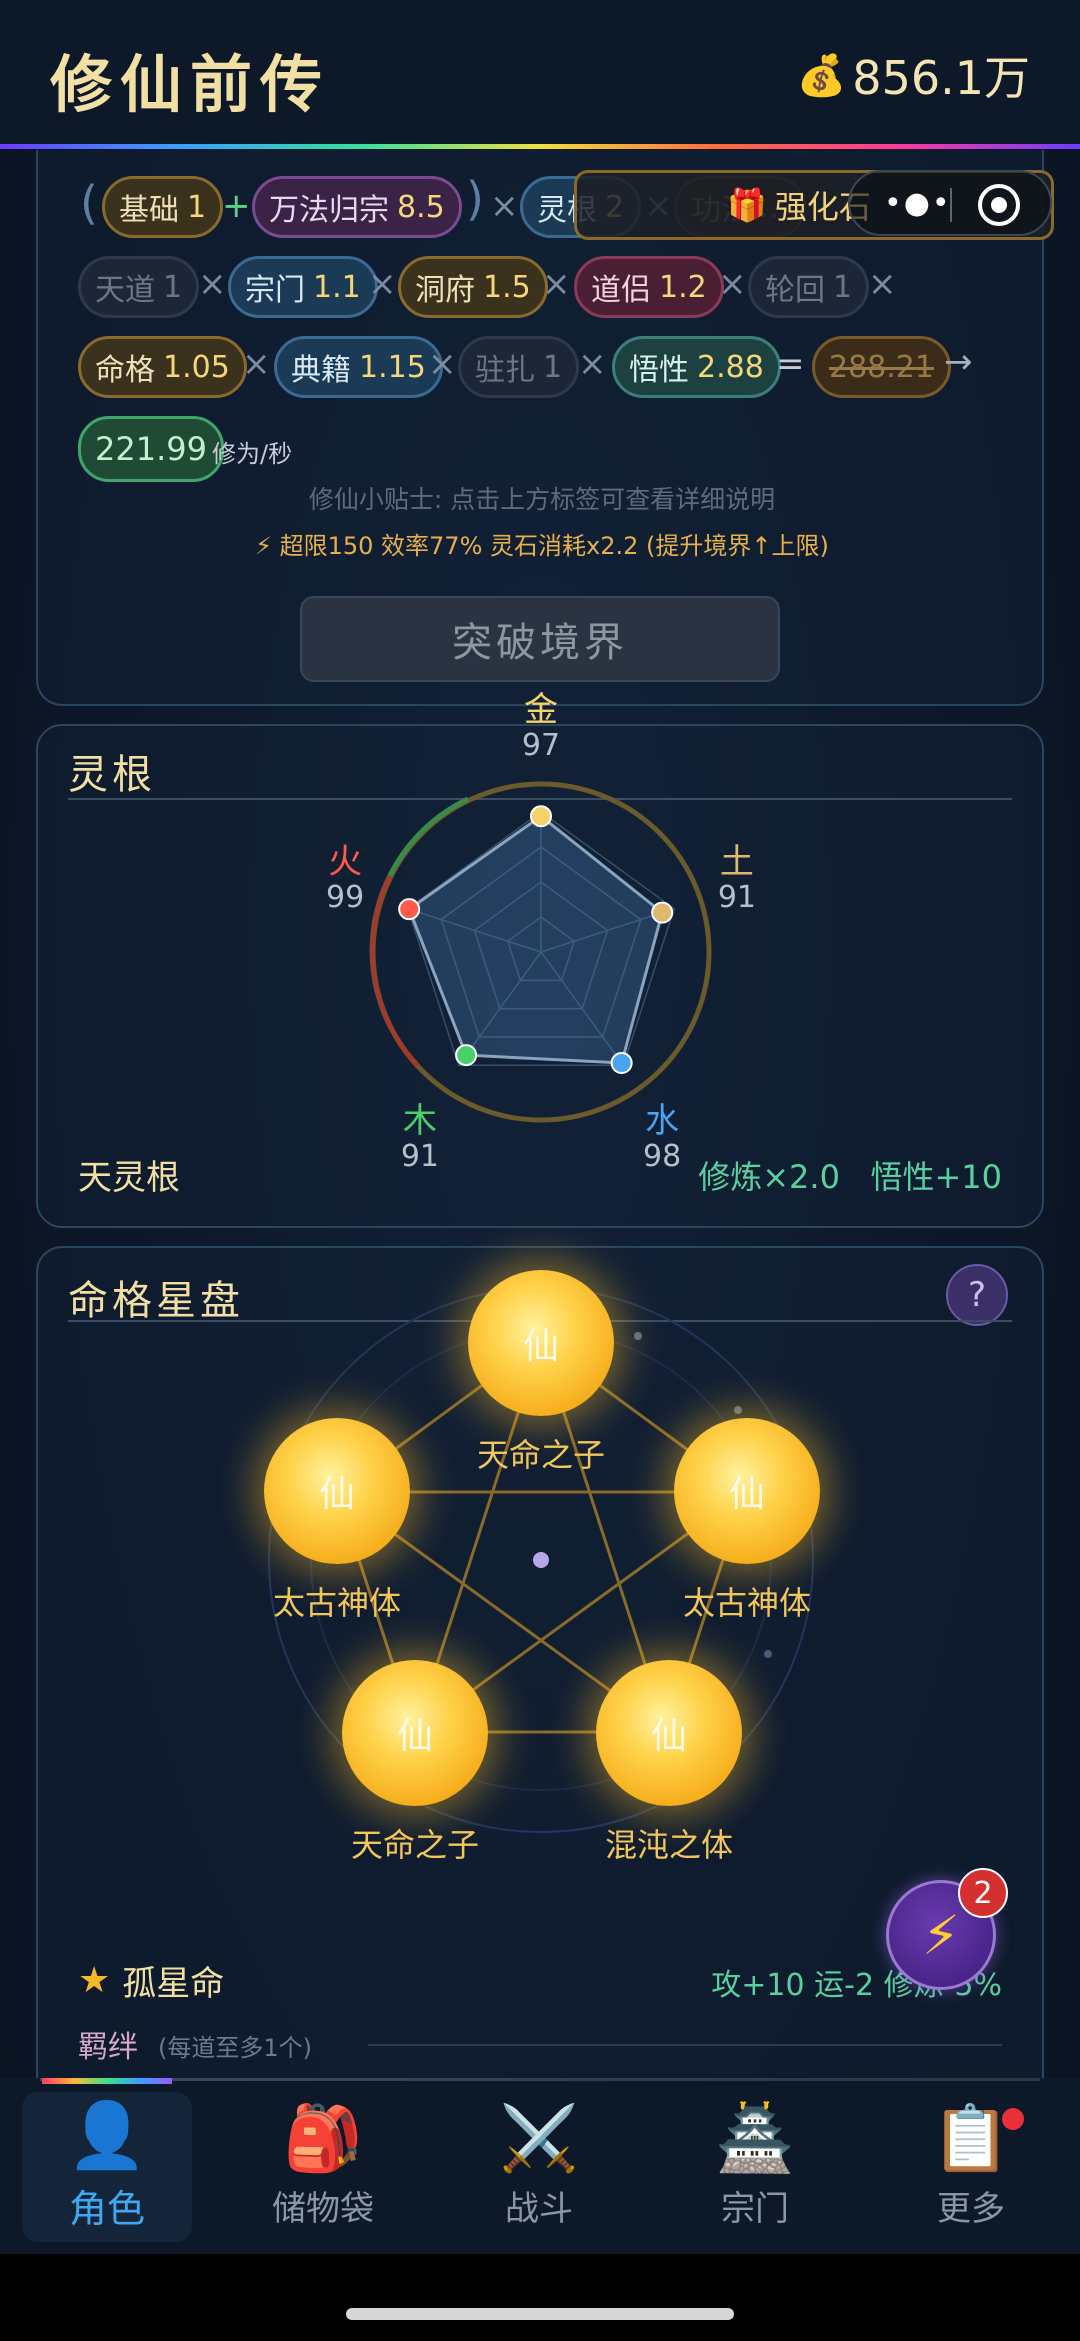  I want to click on plus-sign: +, so click(236, 206).